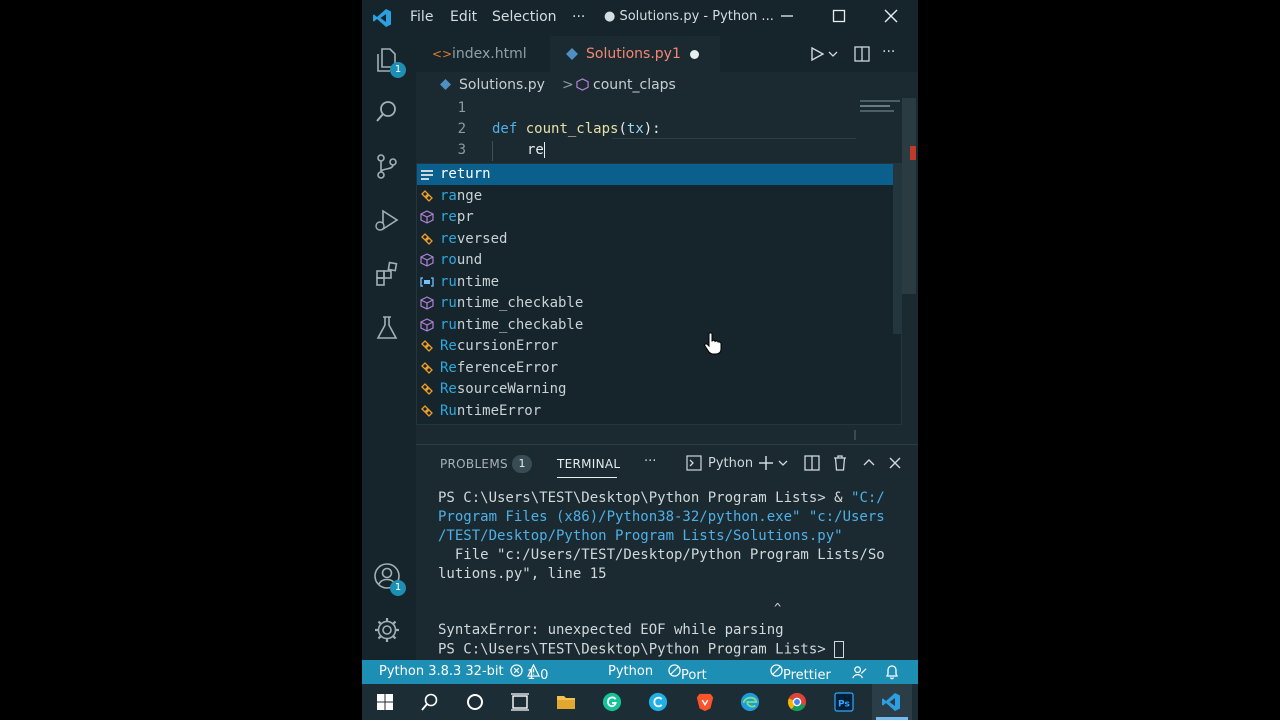  Describe the element at coordinates (800, 673) in the screenshot. I see `prettier-status: Prettier` at that location.